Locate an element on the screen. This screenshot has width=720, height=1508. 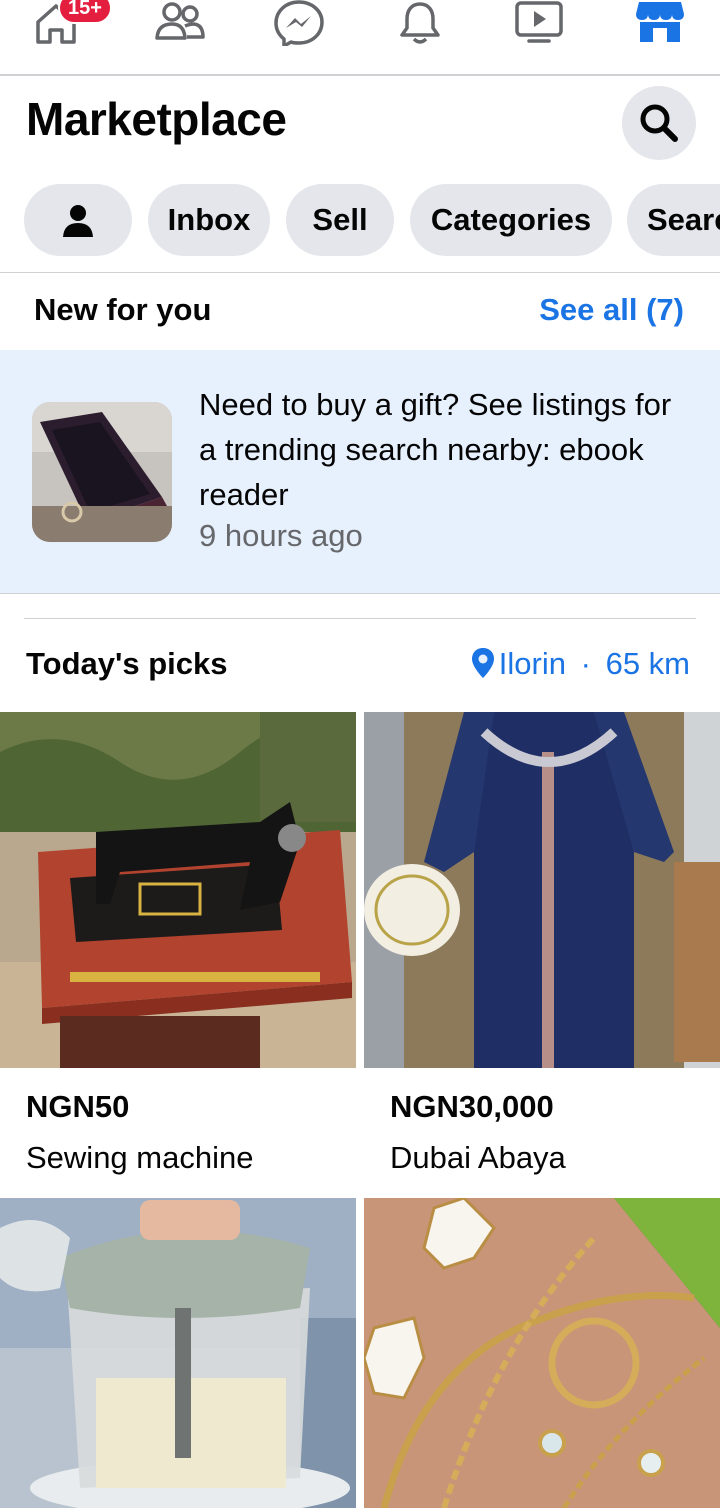
location-distance: 65 km is located at coordinates (647, 663).